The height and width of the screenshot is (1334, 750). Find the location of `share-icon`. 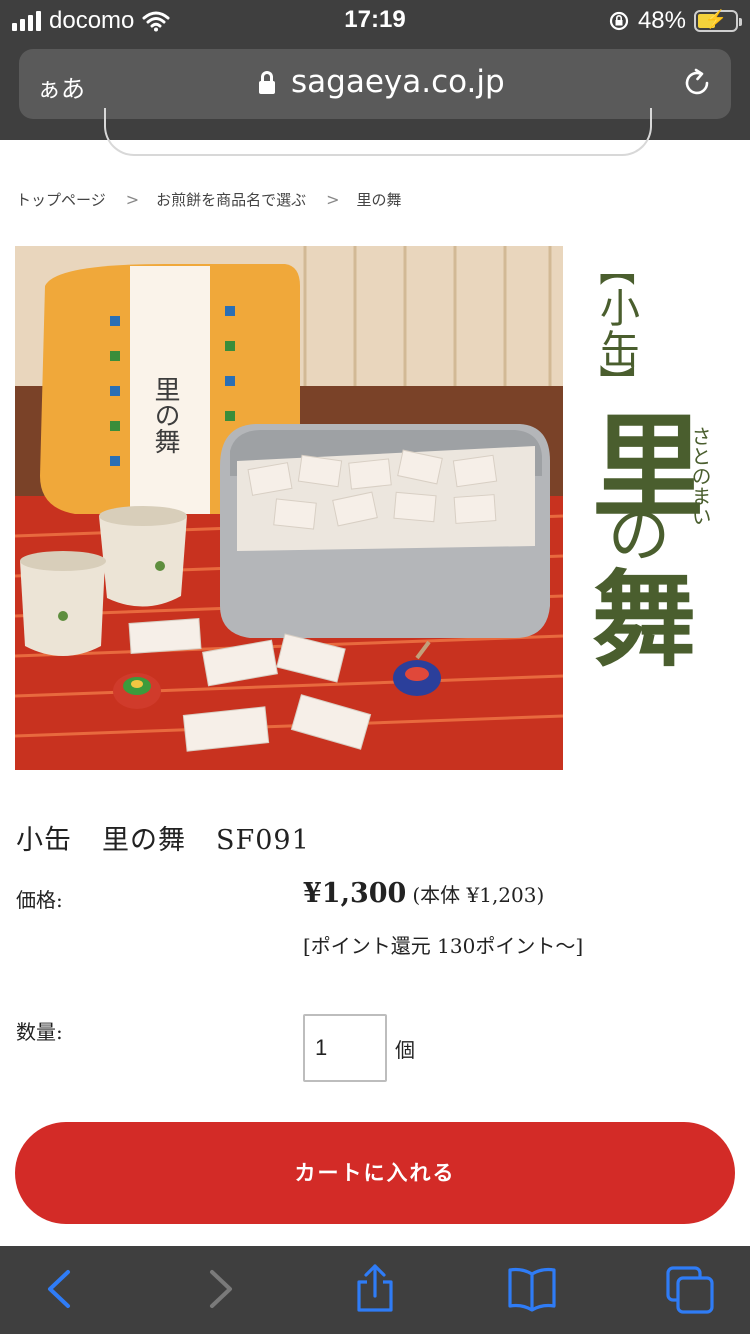

share-icon is located at coordinates (375, 1289).